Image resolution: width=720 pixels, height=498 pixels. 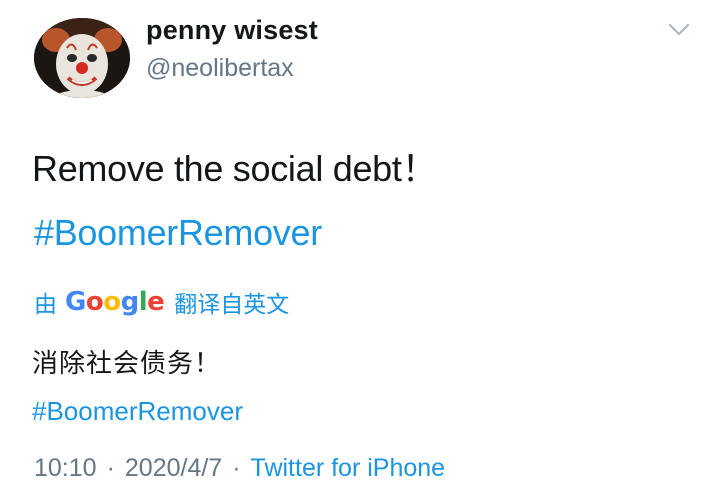 I want to click on clown-avatar-icon, so click(x=82, y=58).